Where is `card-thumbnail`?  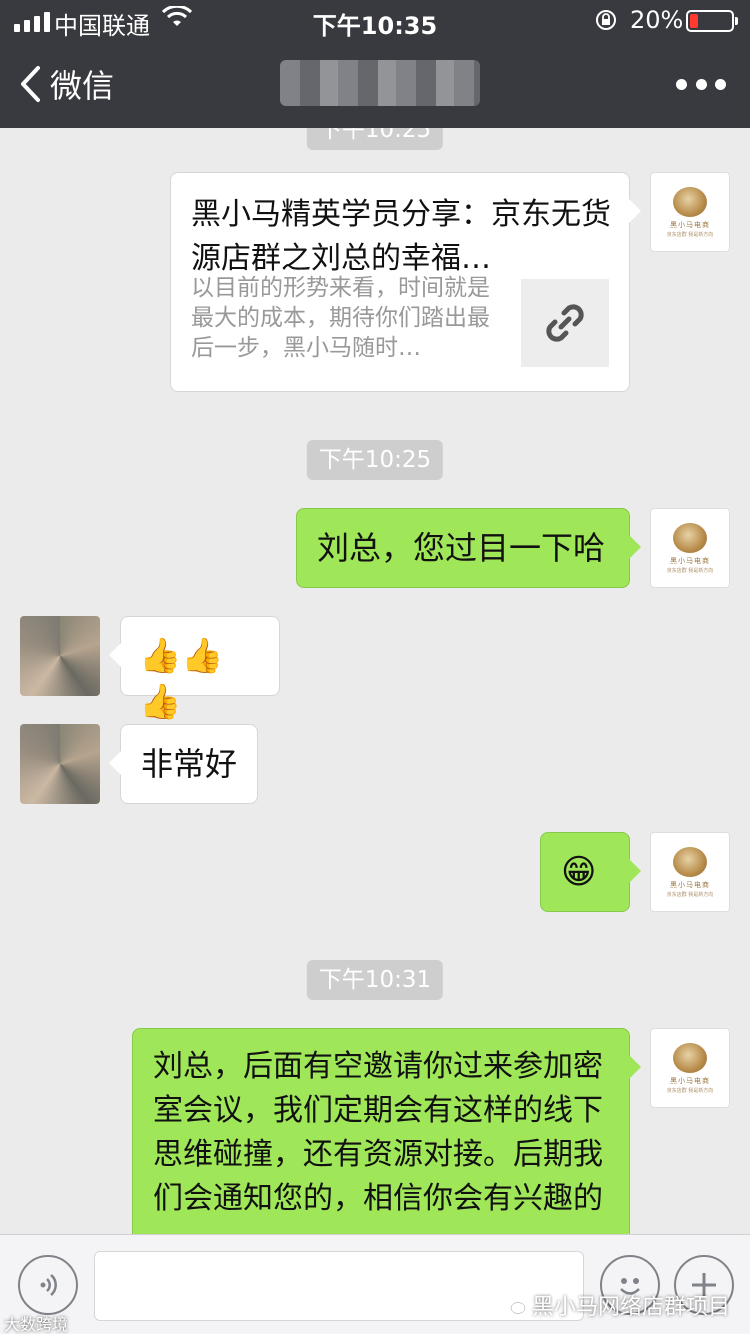 card-thumbnail is located at coordinates (565, 323).